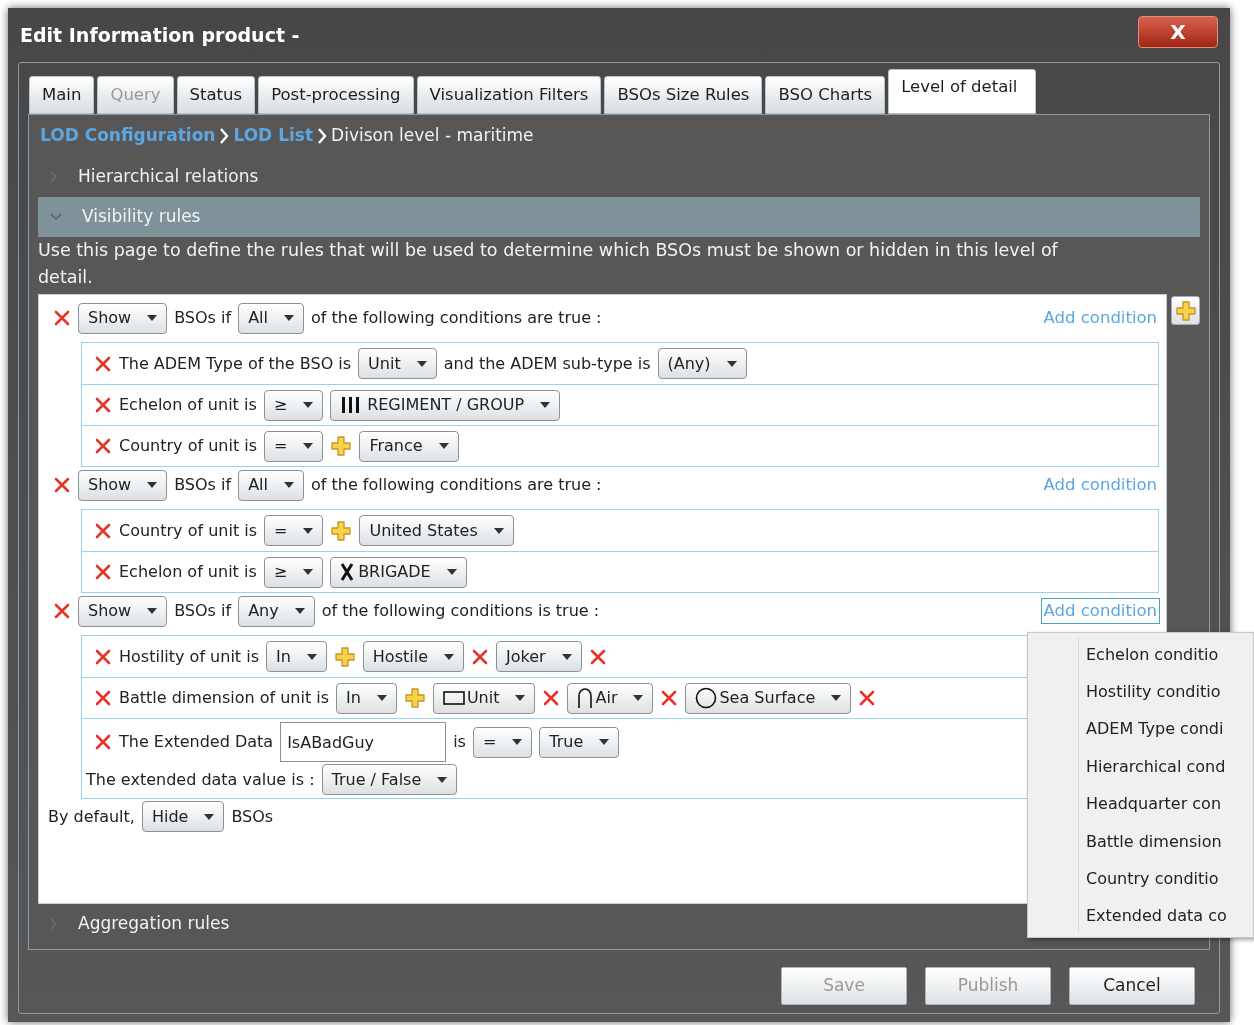 The width and height of the screenshot is (1254, 1025). I want to click on menu-item: ADEM Type condi, so click(1153, 729).